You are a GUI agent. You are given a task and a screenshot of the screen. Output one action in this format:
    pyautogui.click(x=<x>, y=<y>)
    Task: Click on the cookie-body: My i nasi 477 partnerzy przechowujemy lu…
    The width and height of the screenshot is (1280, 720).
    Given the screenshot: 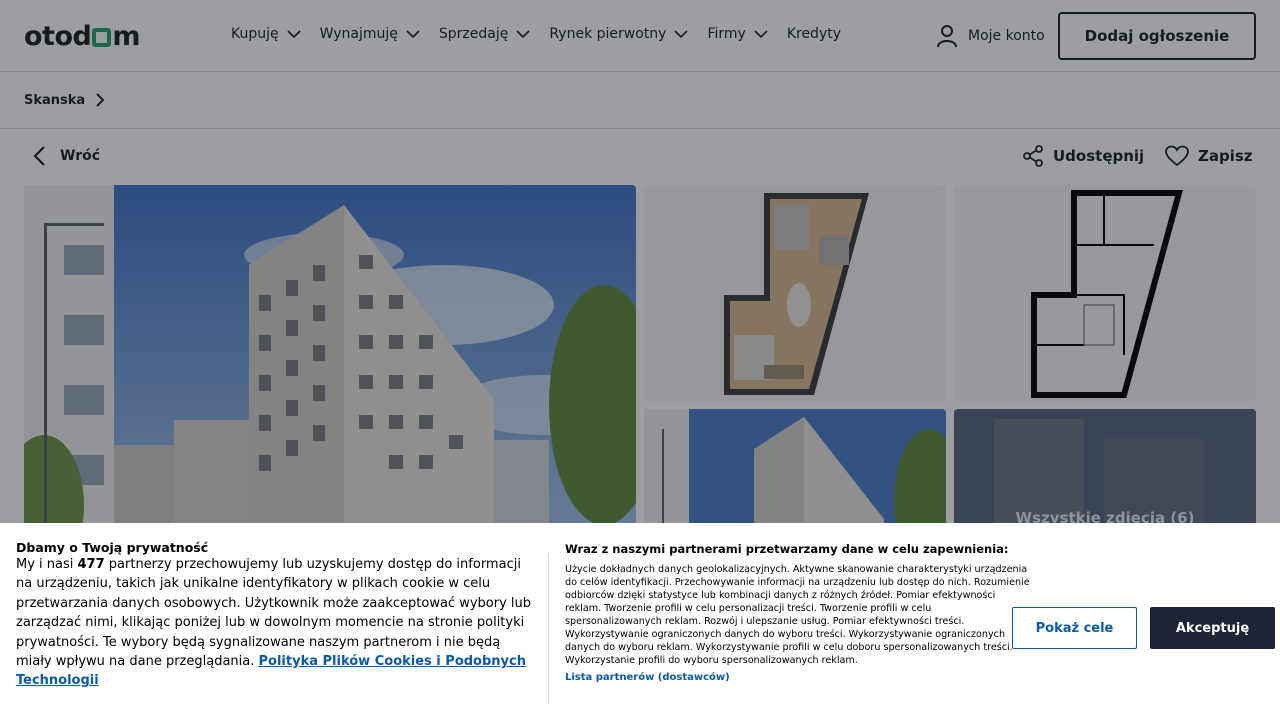 What is the action you would take?
    pyautogui.click(x=276, y=623)
    